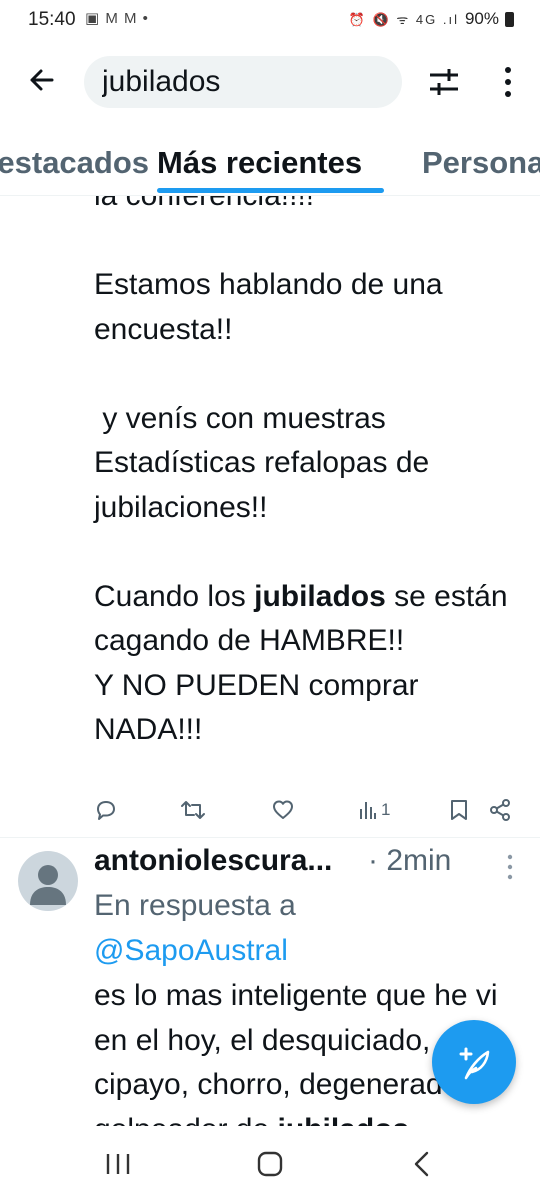  I want to click on tweet-paragraph-3-start: Cuando los, so click(174, 596).